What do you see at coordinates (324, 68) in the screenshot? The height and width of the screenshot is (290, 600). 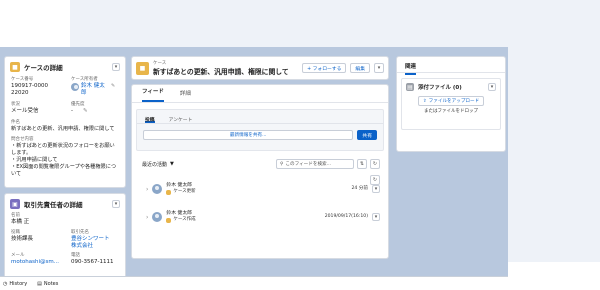 I see `follow-button: + フォローする` at bounding box center [324, 68].